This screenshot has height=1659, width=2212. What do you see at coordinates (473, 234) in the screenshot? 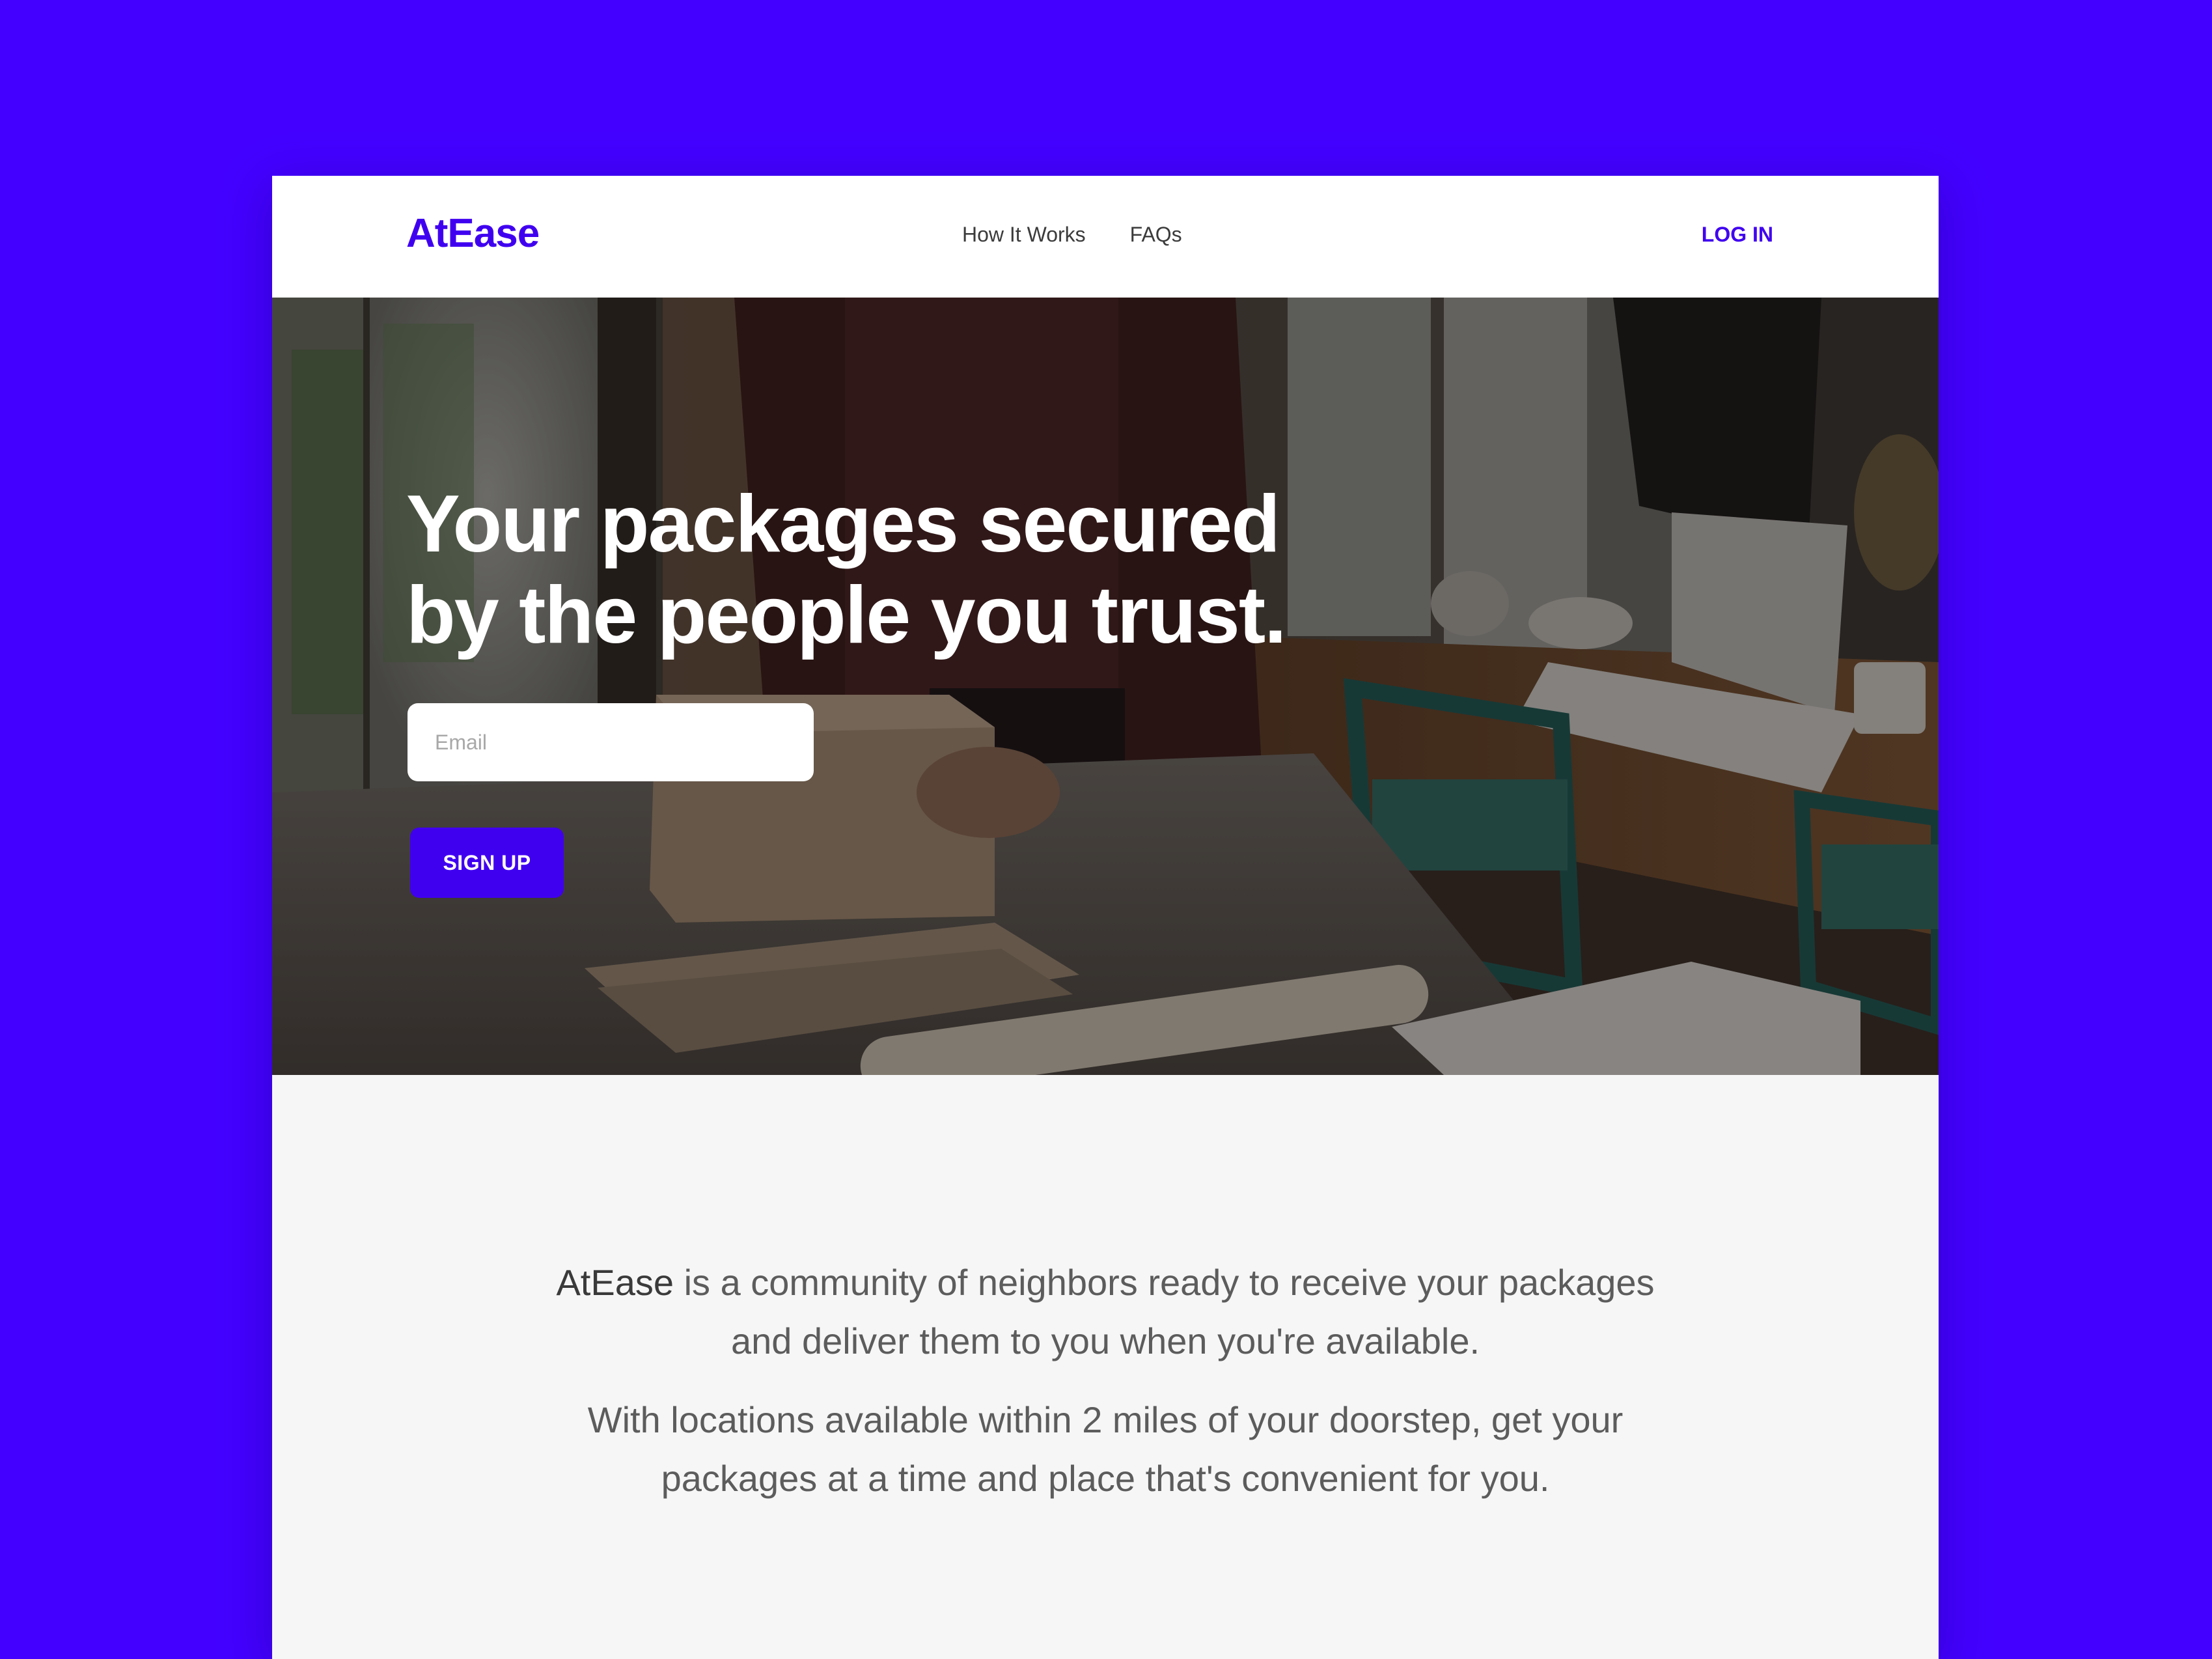
I see `brand-logo: AtEase` at bounding box center [473, 234].